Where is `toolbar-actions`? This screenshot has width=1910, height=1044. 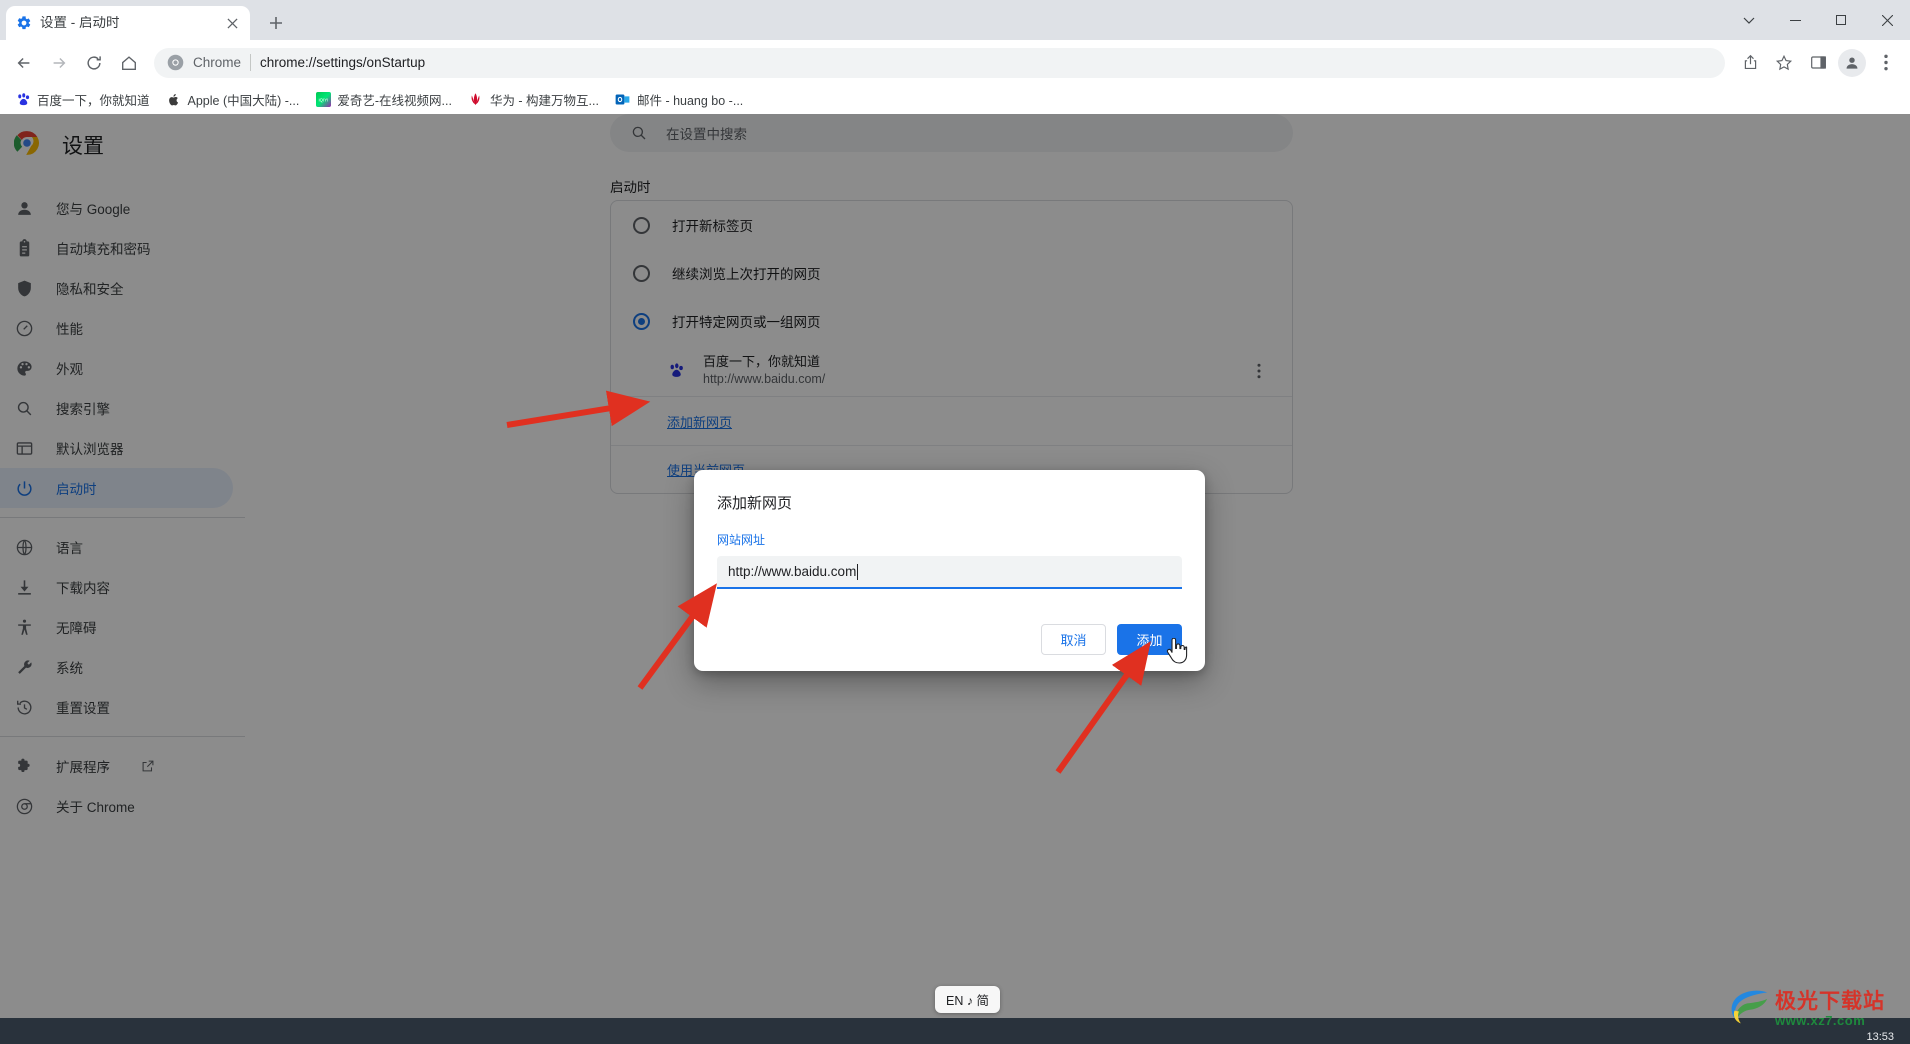 toolbar-actions is located at coordinates (1818, 63).